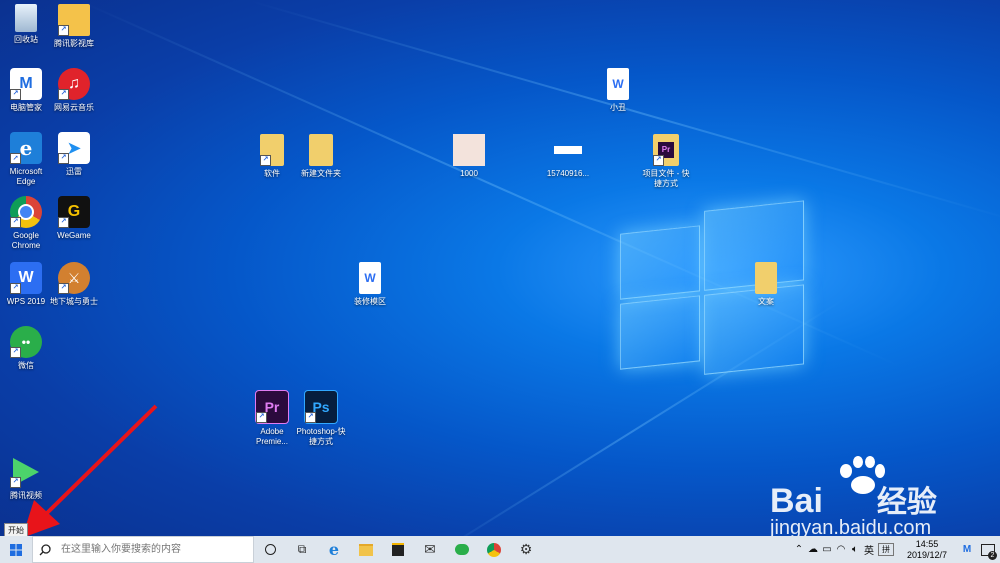  Describe the element at coordinates (156, 549) in the screenshot. I see `search-input` at that location.